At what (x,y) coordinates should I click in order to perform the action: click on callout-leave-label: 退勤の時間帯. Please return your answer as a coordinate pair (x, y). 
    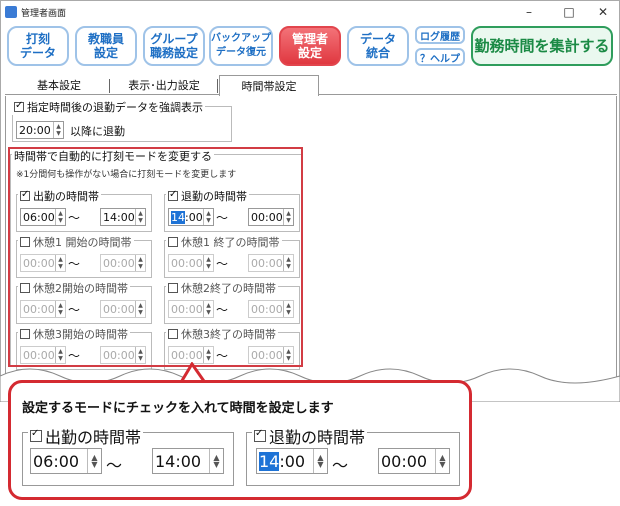
    Looking at the image, I should click on (310, 436).